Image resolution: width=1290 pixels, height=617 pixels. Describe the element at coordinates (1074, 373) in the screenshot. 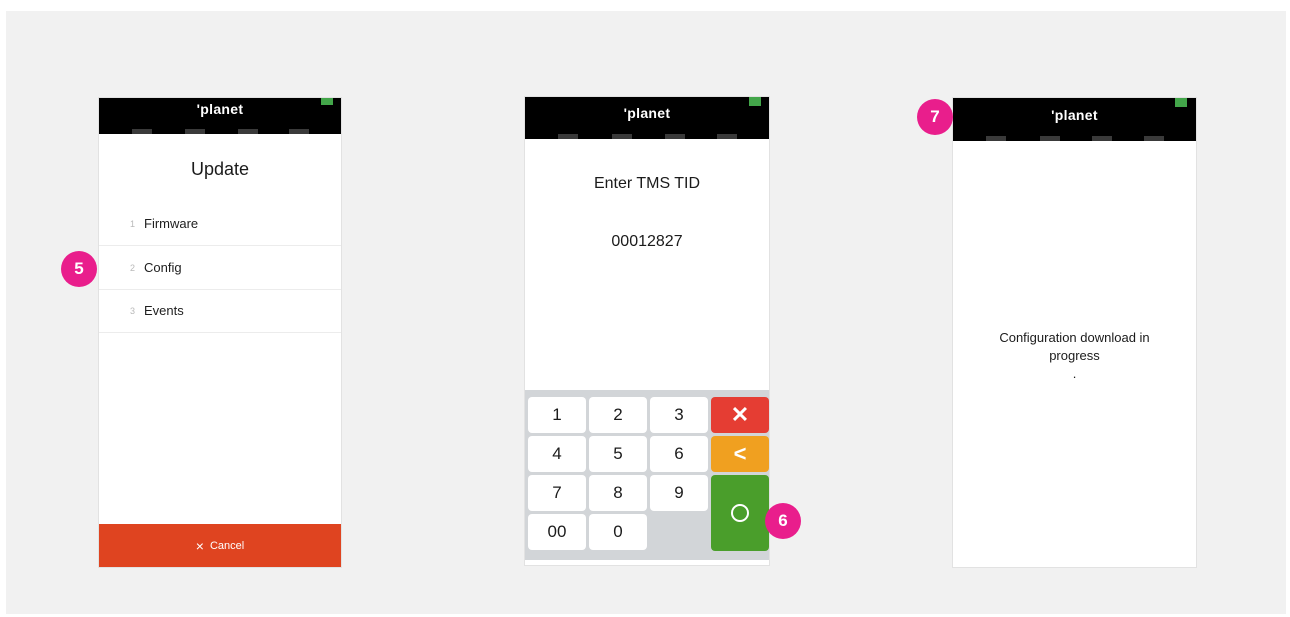

I see `progress-dots: .` at that location.